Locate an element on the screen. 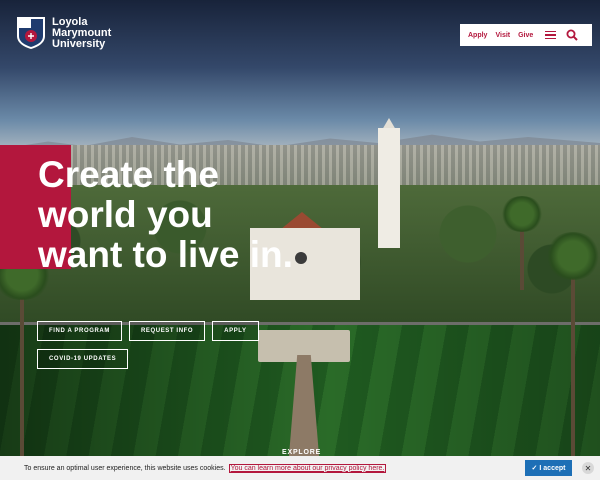 This screenshot has height=480, width=600. hero-cta-row: FIND A PROGRAM REQUEST INFO APPLY is located at coordinates (148, 331).